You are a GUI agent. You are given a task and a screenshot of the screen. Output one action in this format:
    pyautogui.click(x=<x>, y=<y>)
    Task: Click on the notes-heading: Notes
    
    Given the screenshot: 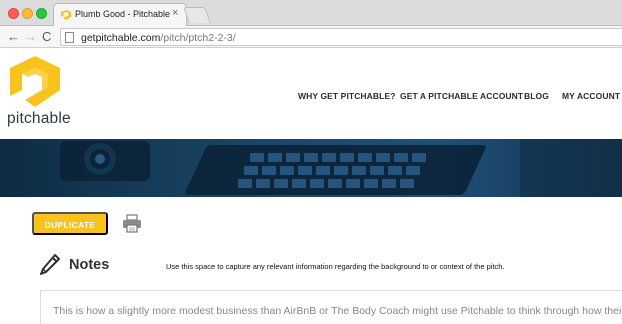 What is the action you would take?
    pyautogui.click(x=89, y=265)
    